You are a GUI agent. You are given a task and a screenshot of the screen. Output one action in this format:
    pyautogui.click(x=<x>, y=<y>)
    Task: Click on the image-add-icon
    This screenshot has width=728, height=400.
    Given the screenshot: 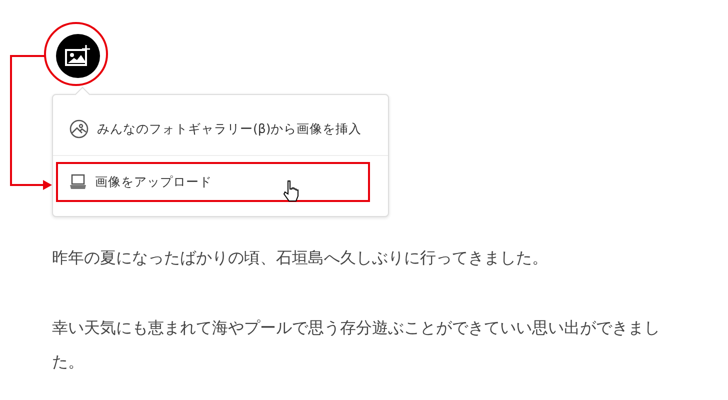 What is the action you would take?
    pyautogui.click(x=78, y=56)
    